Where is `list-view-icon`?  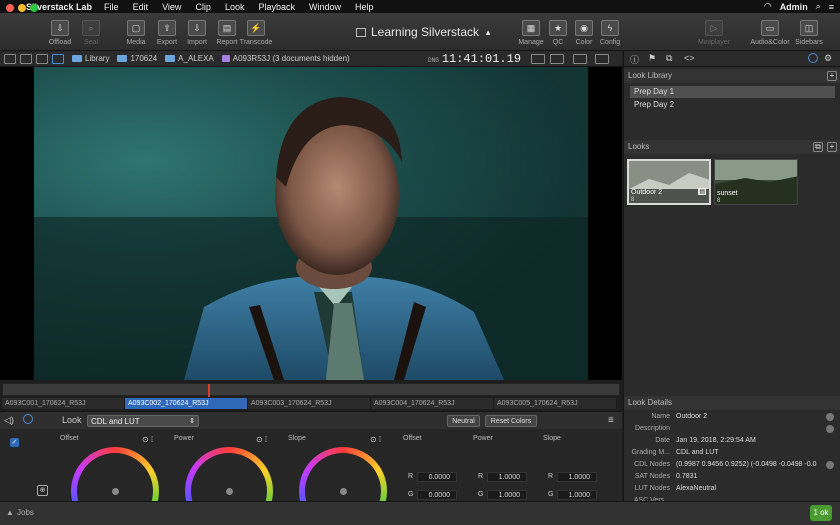
list-view-icon is located at coordinates (42, 58).